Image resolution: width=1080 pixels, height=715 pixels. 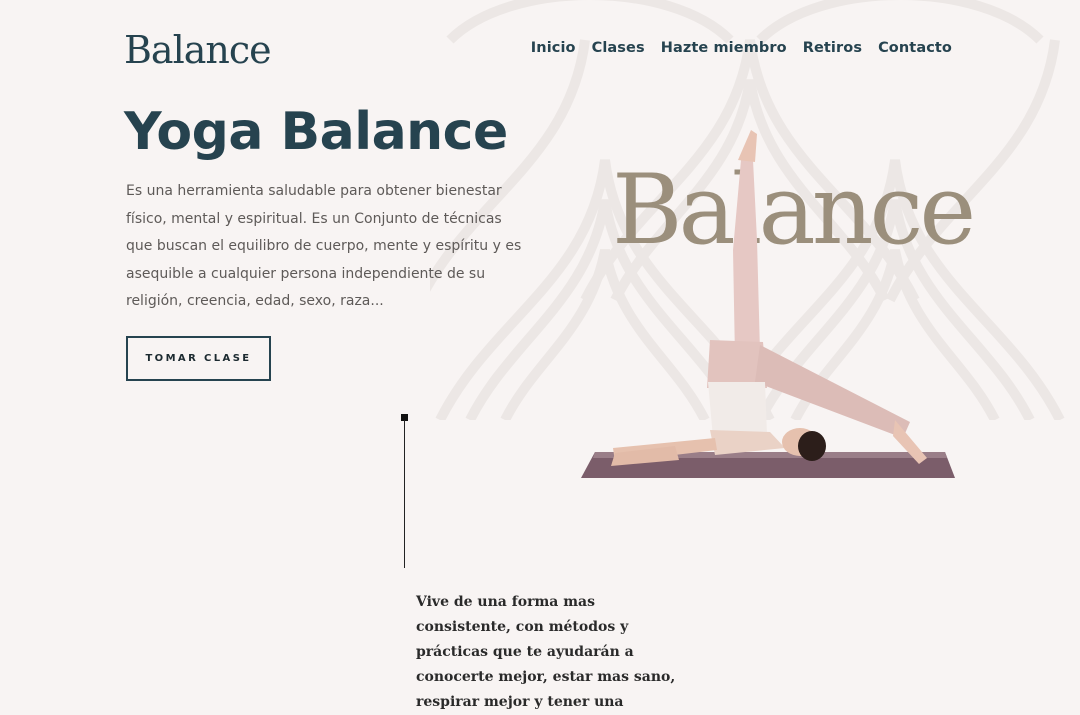 I want to click on nav-link-clases: Clases, so click(x=618, y=48).